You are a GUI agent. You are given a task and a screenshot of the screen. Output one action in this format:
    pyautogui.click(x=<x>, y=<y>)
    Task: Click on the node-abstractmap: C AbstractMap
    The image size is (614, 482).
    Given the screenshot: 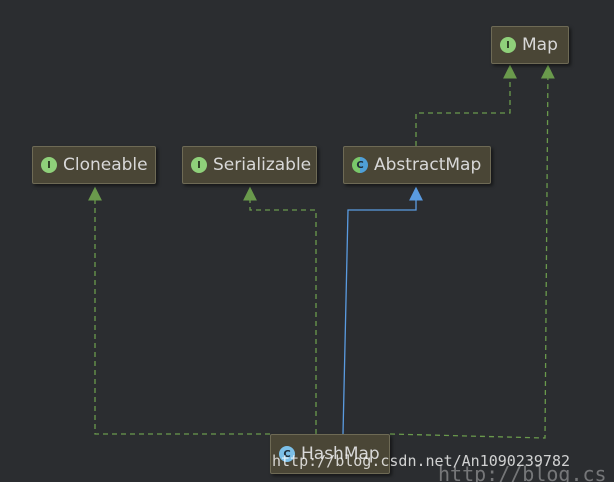 What is the action you would take?
    pyautogui.click(x=417, y=165)
    